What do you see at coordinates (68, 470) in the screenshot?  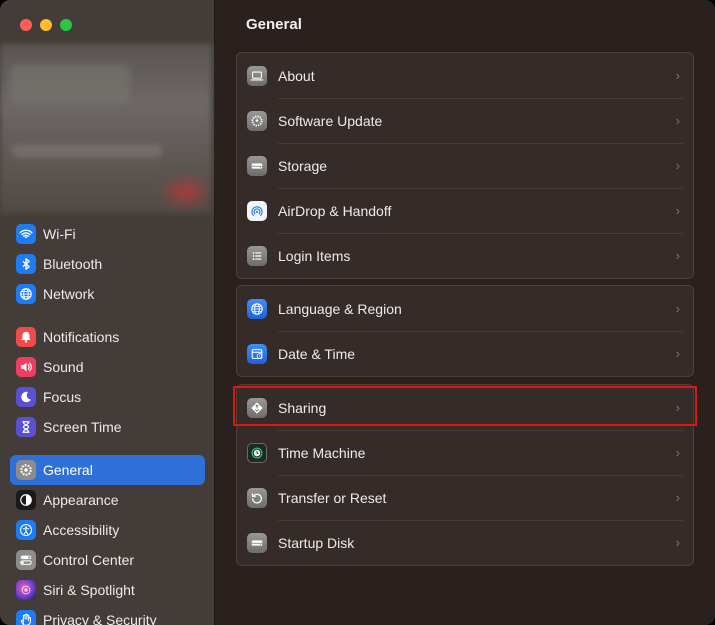 I see `sidebar-item-label: General` at bounding box center [68, 470].